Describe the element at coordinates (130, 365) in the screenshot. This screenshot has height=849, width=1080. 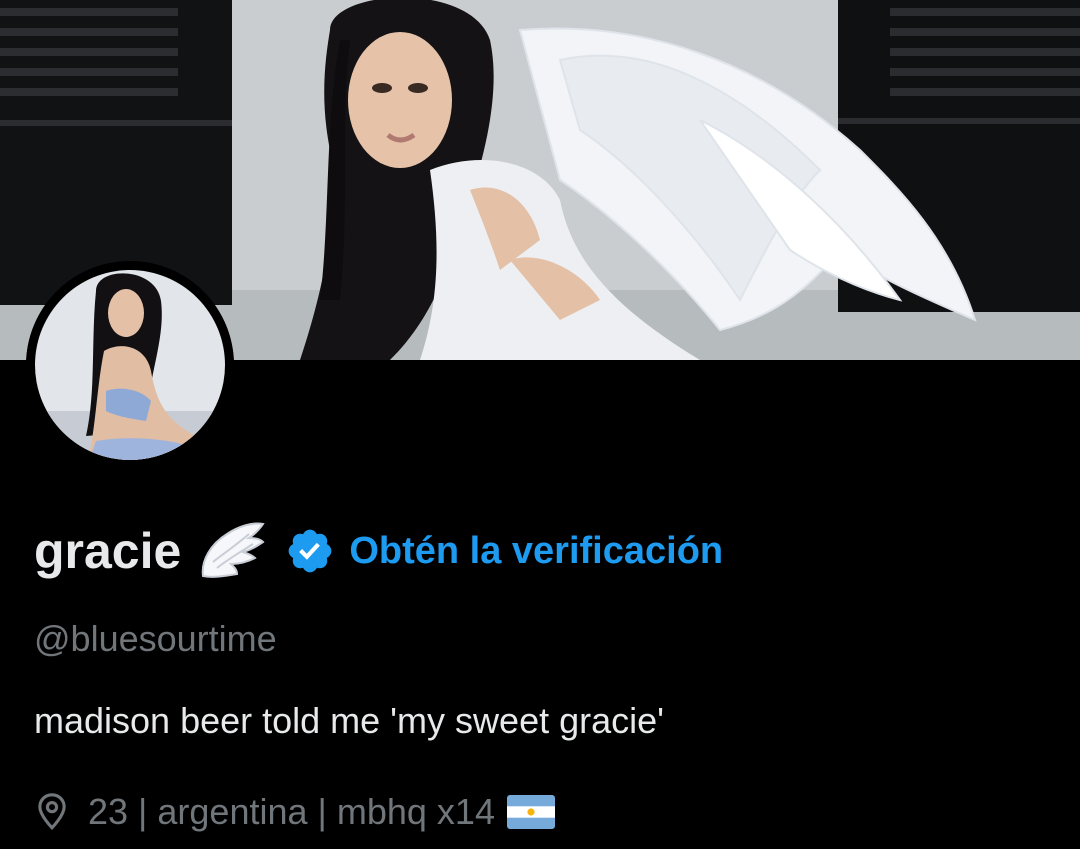
I see `profile-avatar` at that location.